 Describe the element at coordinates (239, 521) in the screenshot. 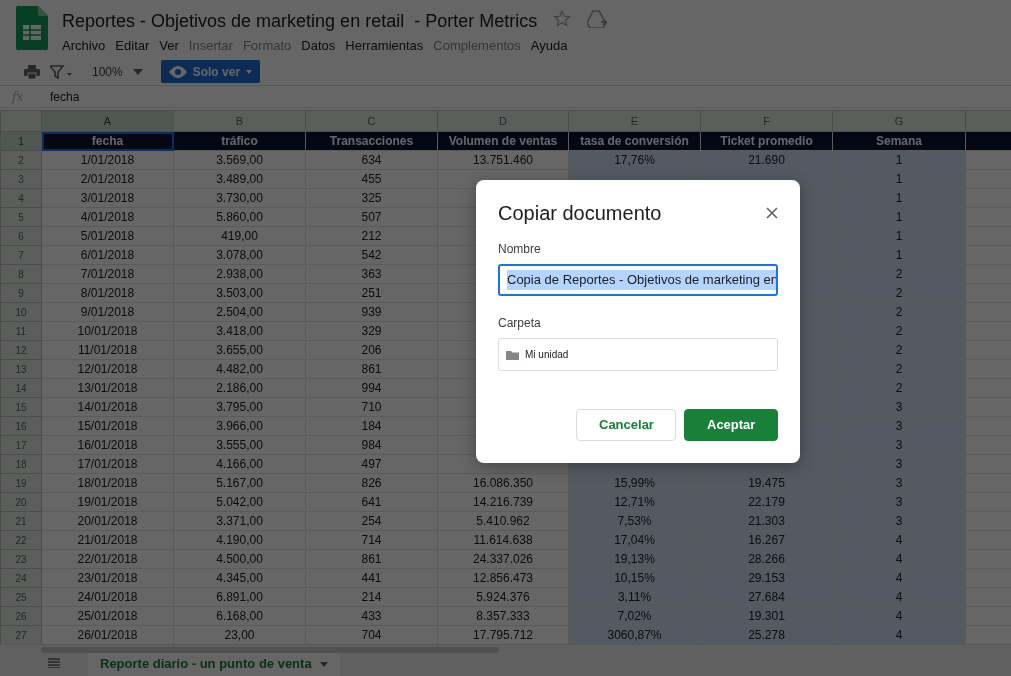

I see `table-cell: 3.371,00` at that location.